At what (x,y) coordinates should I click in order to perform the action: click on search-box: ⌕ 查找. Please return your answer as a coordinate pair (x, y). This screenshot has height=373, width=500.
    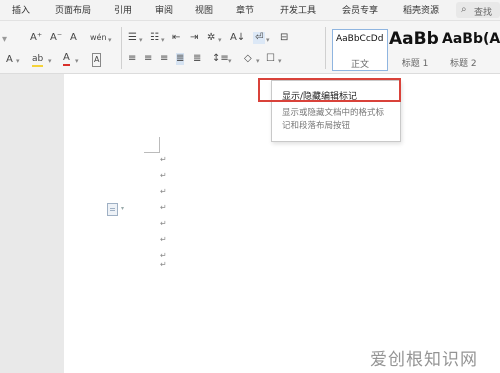
    Looking at the image, I should click on (478, 10).